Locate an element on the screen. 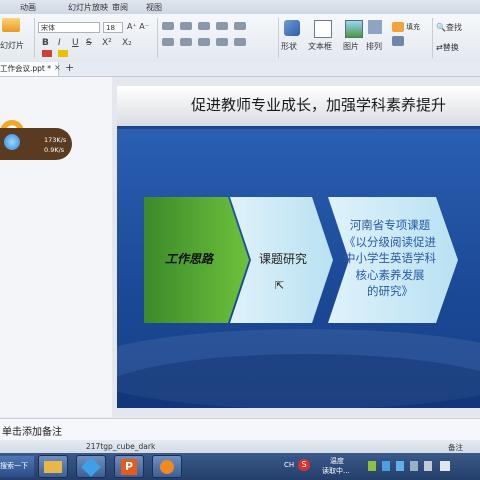  align-center-icon is located at coordinates (186, 42).